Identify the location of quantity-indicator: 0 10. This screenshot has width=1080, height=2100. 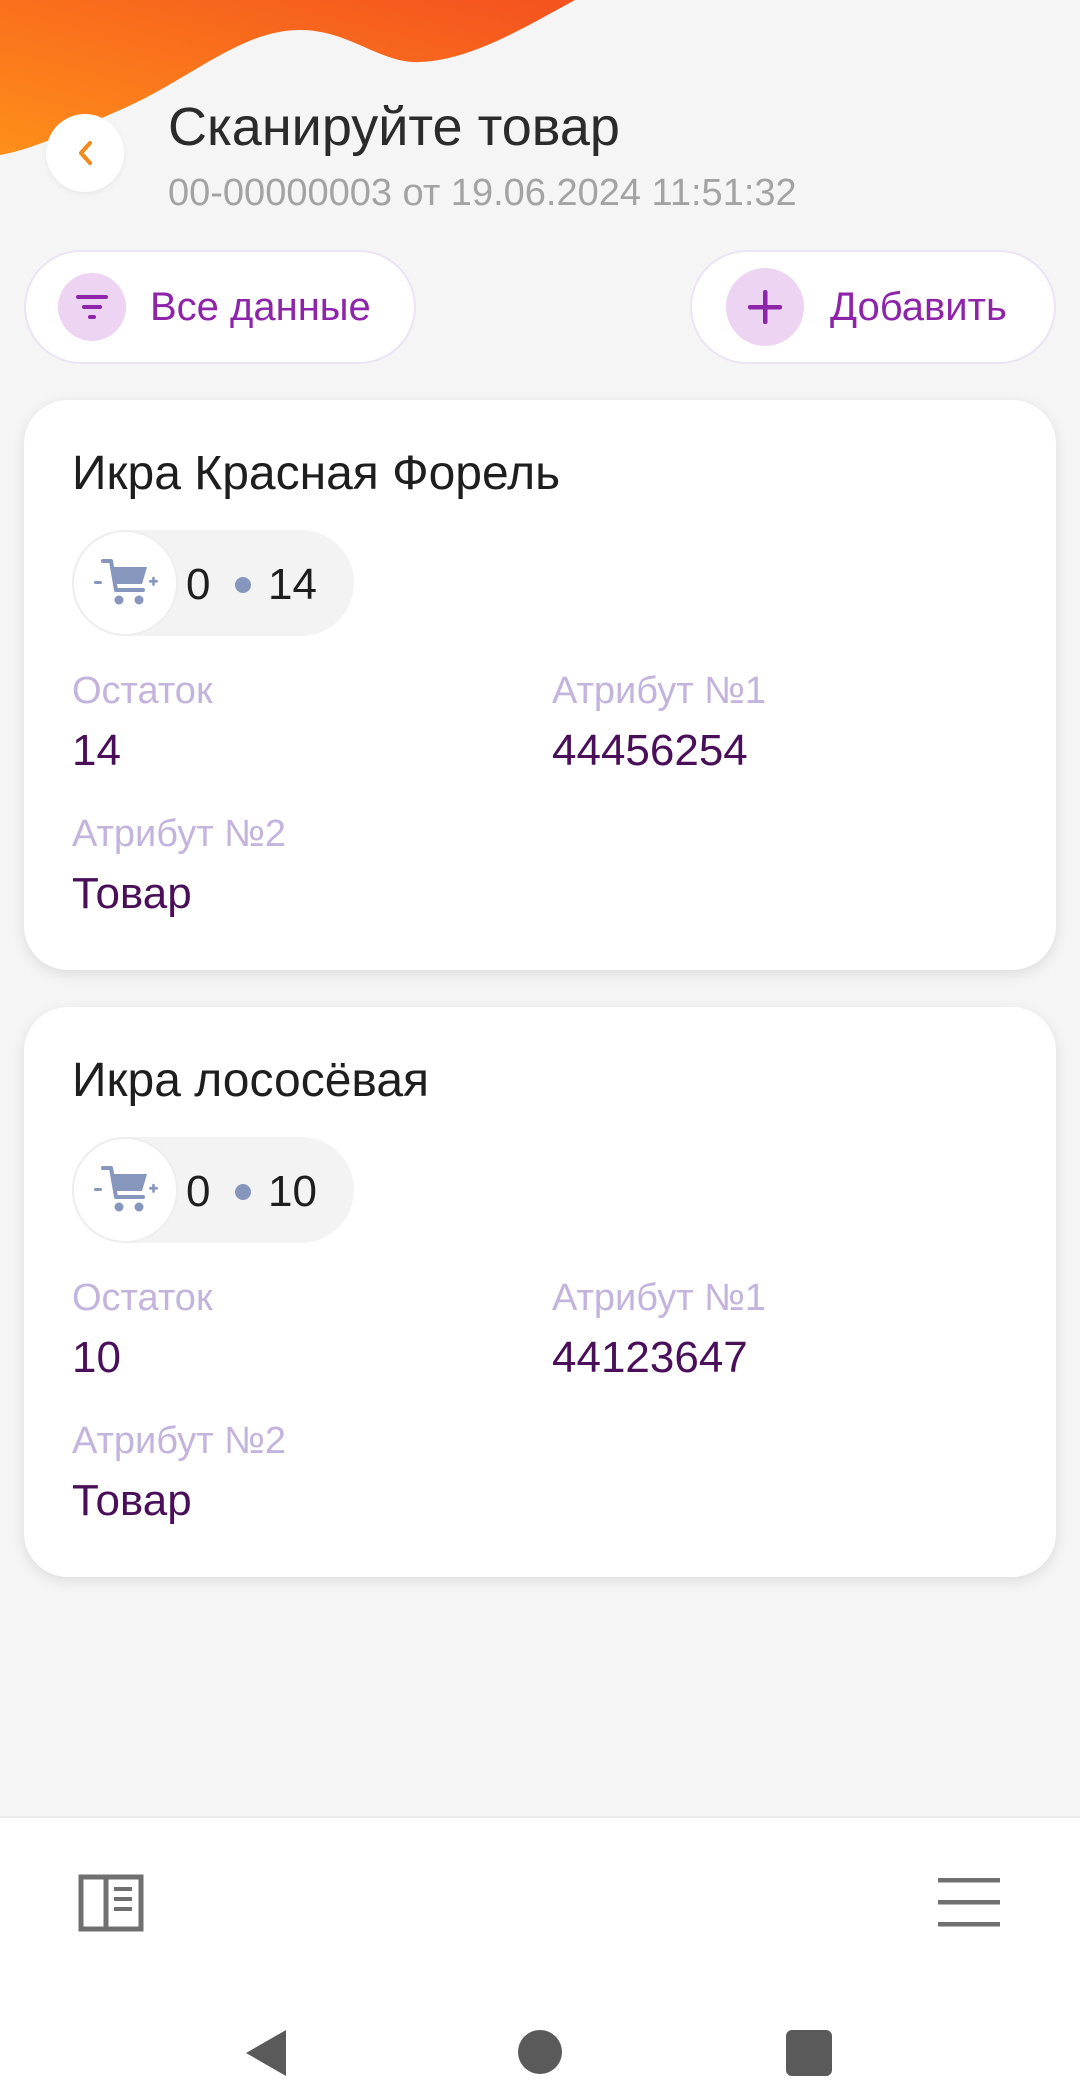
(213, 1190).